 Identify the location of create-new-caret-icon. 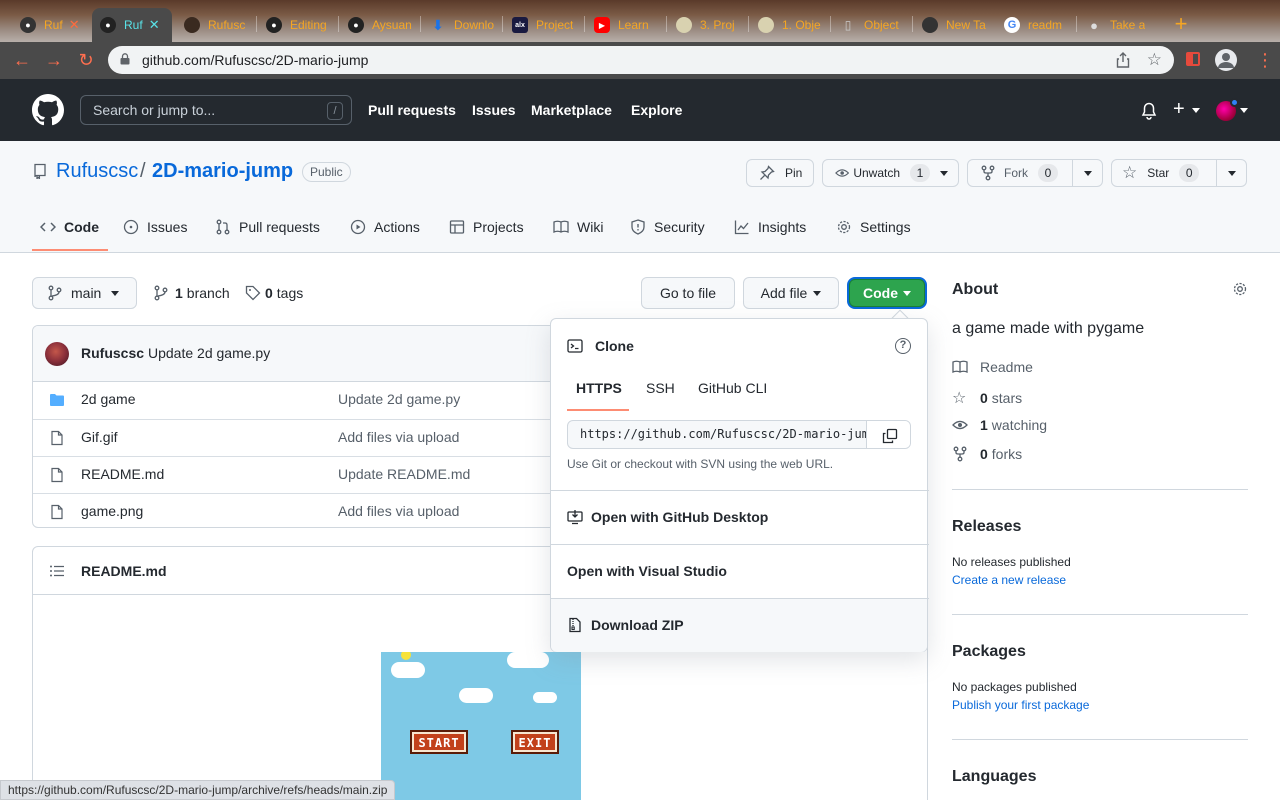
(1196, 110).